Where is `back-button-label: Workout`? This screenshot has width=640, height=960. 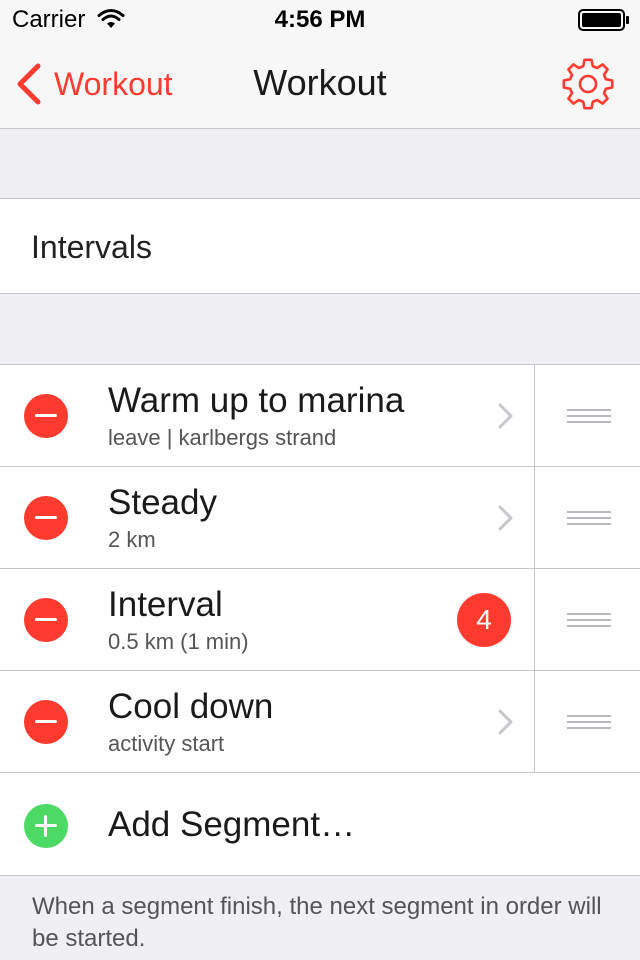
back-button-label: Workout is located at coordinates (113, 83).